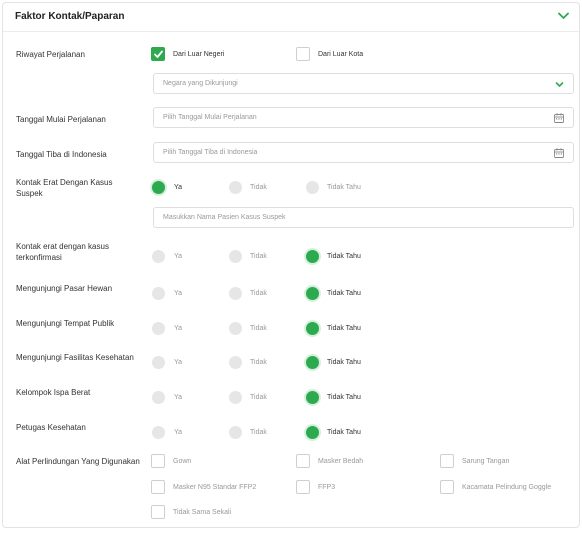  I want to click on country-select-placeholder: Negara yang Dikunjungi, so click(200, 83).